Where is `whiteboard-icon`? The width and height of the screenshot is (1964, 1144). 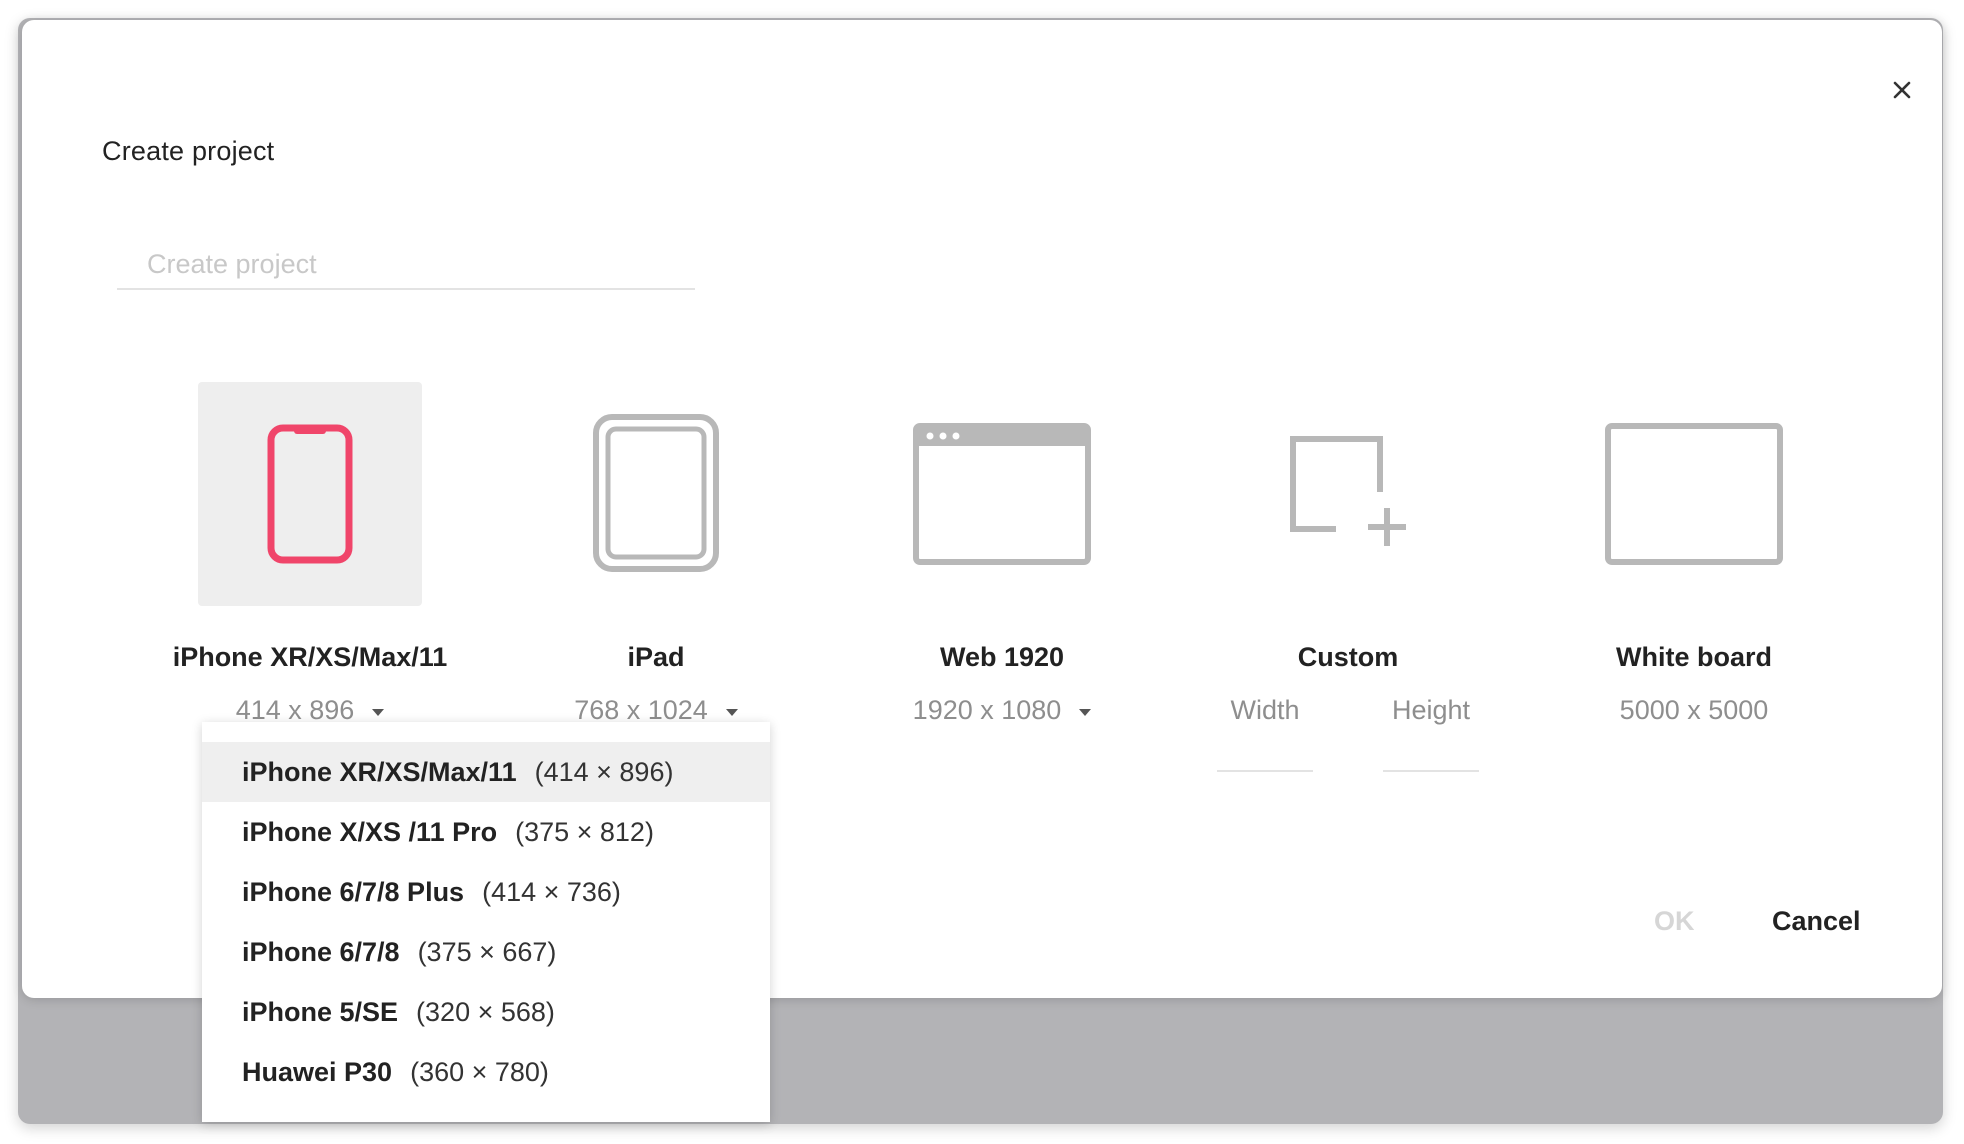
whiteboard-icon is located at coordinates (1694, 494).